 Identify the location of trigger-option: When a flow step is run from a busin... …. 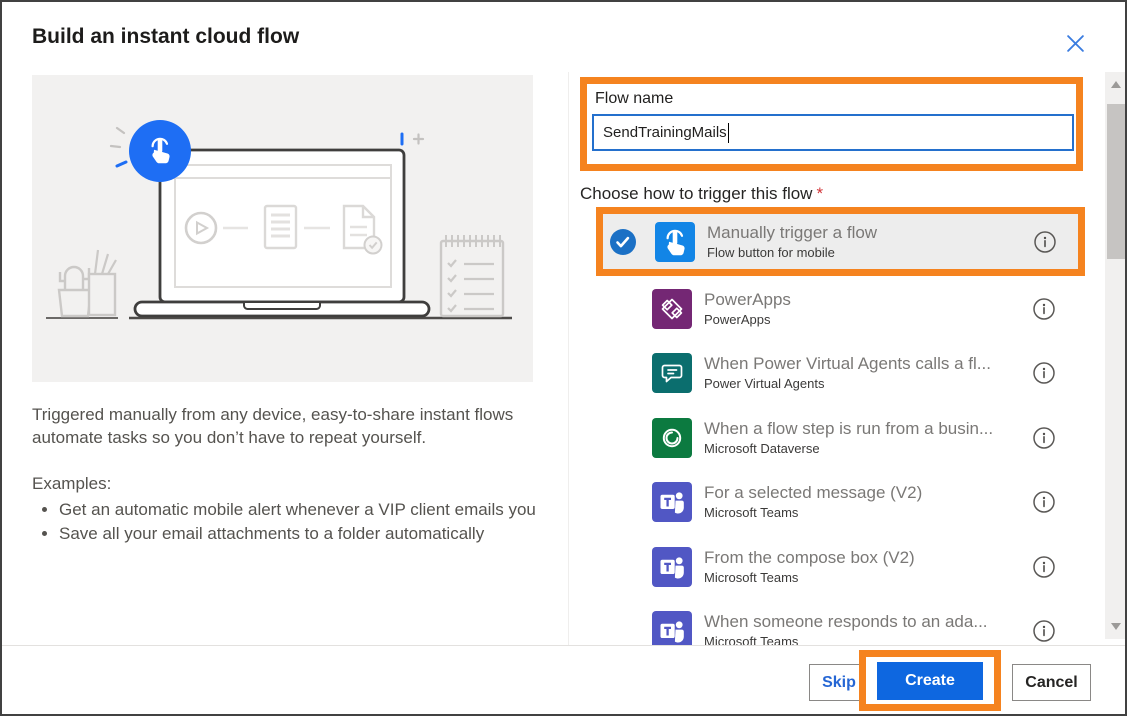
(840, 437).